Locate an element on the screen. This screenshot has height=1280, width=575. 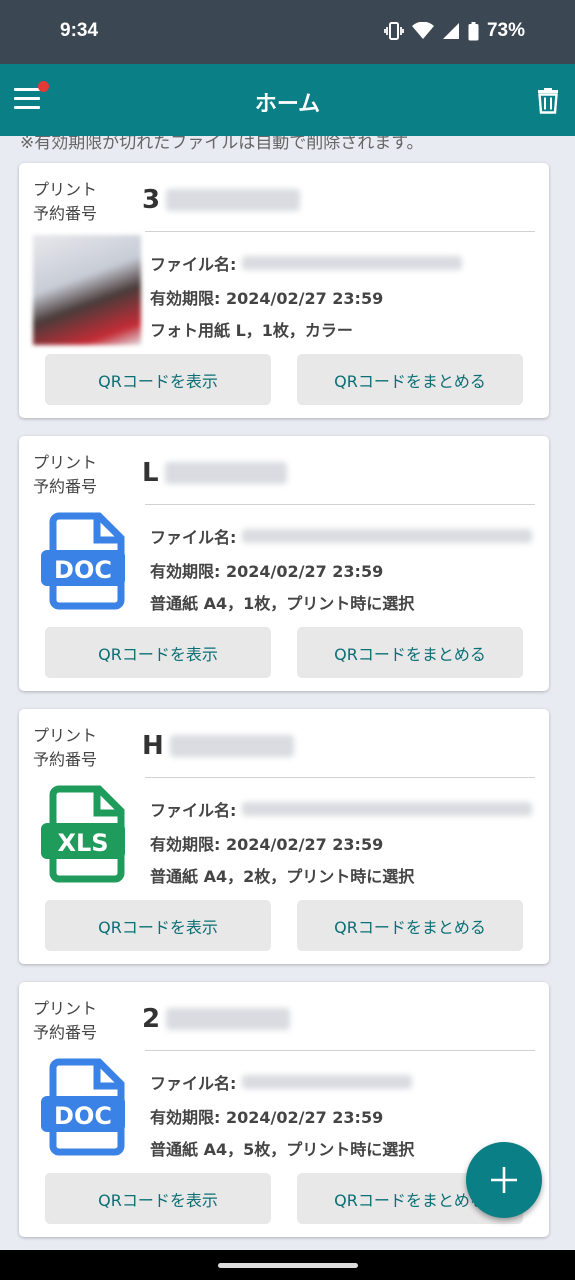
status-time: 9:34 is located at coordinates (79, 30).